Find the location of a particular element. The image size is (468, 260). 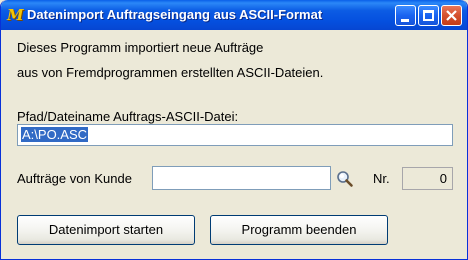

minimize-icon is located at coordinates (405, 20).